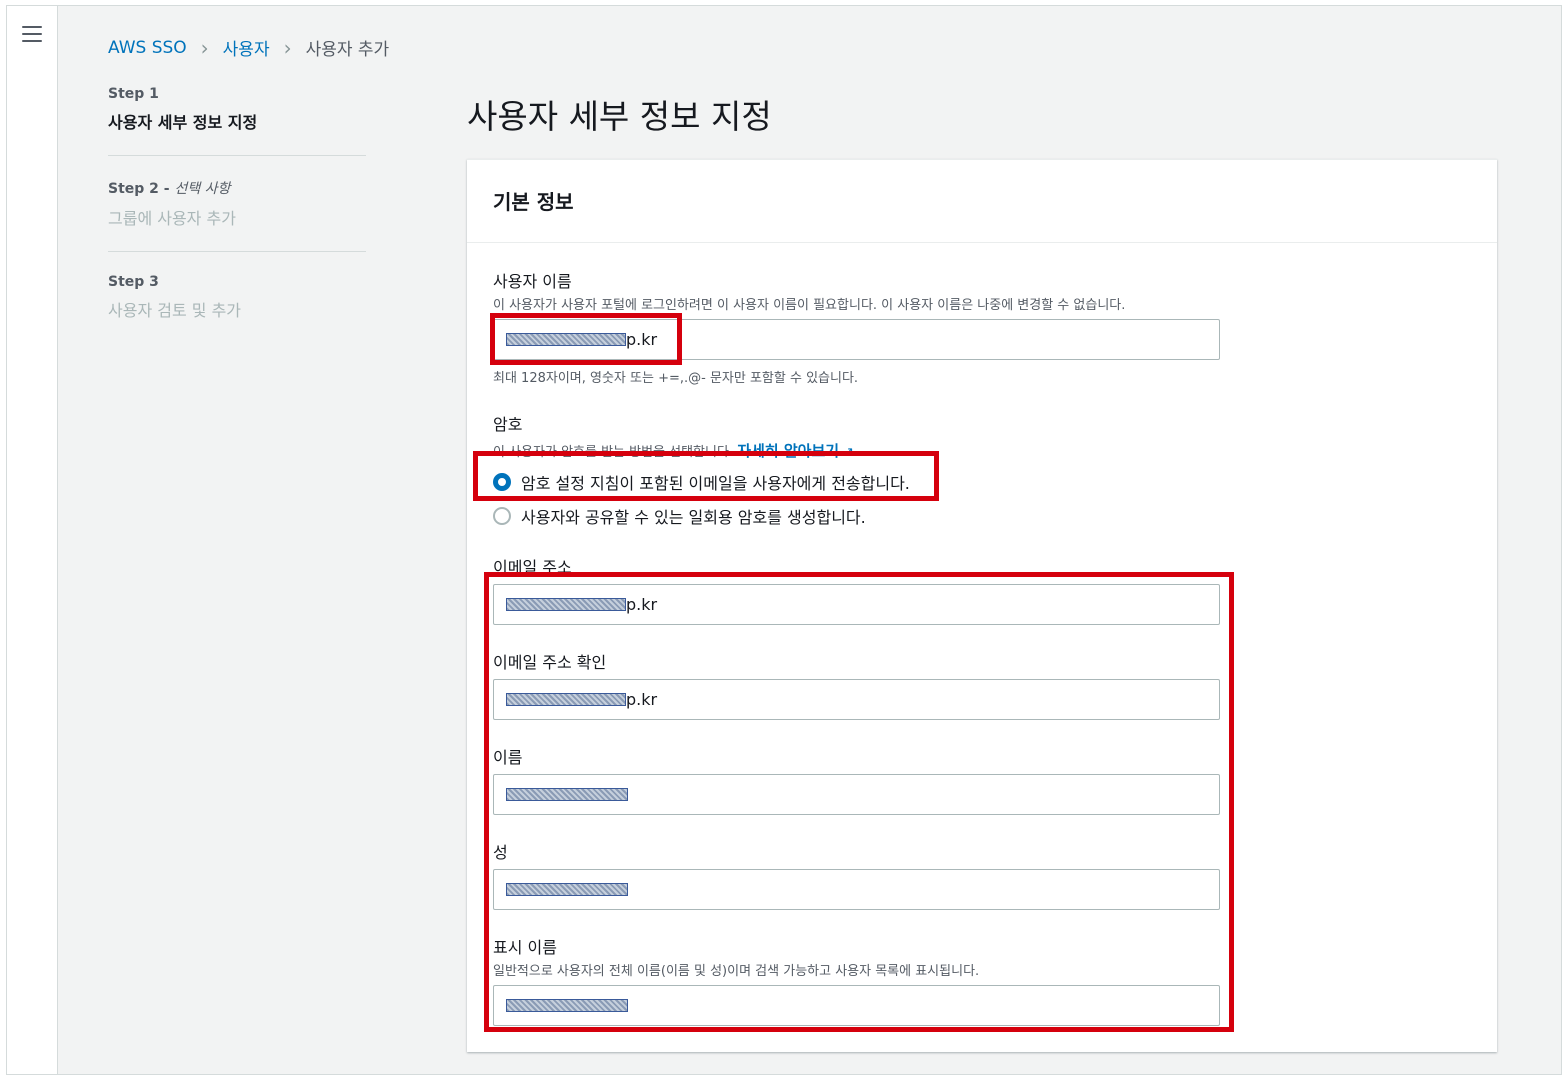  What do you see at coordinates (856, 1005) in the screenshot?
I see `display-name-input` at bounding box center [856, 1005].